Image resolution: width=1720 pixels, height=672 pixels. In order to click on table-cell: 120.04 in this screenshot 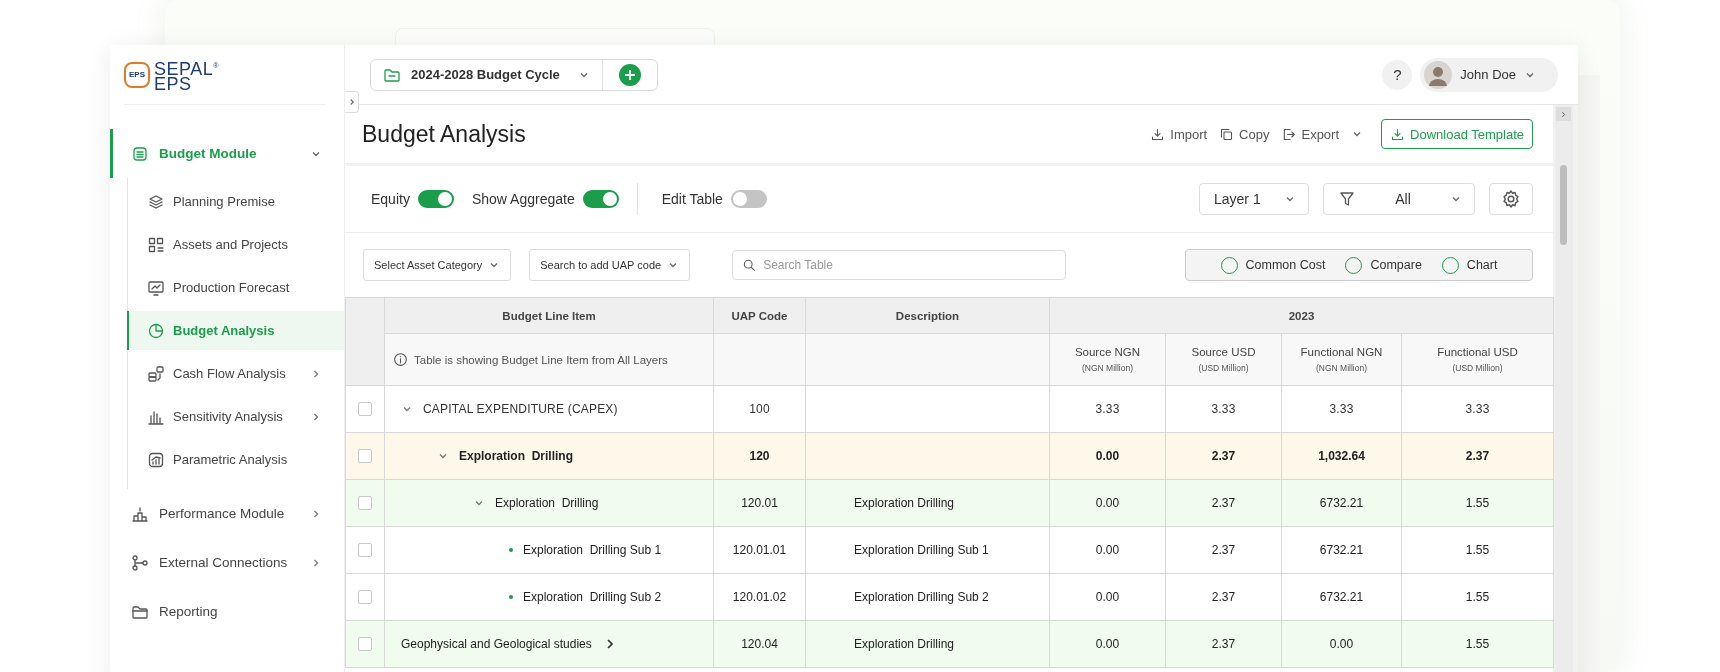, I will do `click(759, 644)`.